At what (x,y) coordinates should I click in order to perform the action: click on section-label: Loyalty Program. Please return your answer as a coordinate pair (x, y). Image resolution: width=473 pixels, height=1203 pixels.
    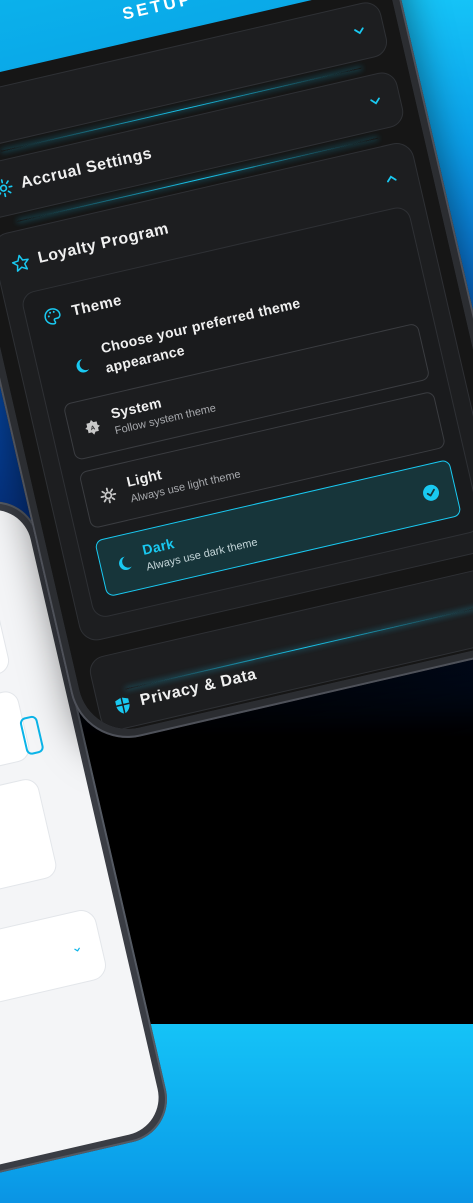
    Looking at the image, I should click on (103, 243).